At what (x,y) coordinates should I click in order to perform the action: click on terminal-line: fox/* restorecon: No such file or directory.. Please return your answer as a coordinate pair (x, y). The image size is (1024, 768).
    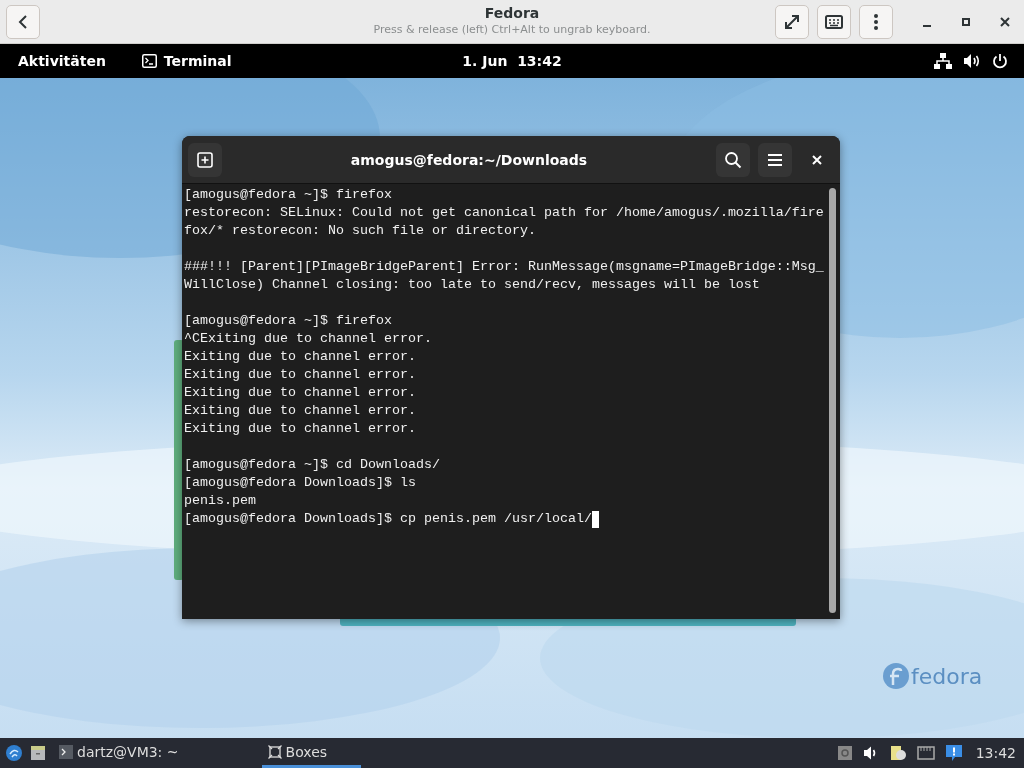
    Looking at the image, I should click on (360, 231).